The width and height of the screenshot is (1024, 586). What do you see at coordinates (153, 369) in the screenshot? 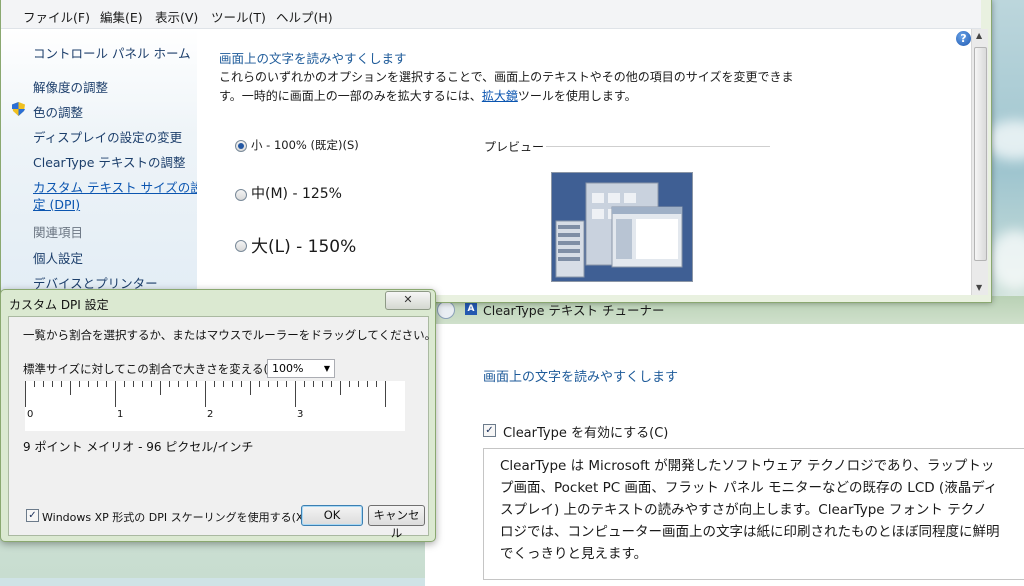
I see `scale-label: 標準サイズに対してこの割合で大きさを変える(S):` at bounding box center [153, 369].